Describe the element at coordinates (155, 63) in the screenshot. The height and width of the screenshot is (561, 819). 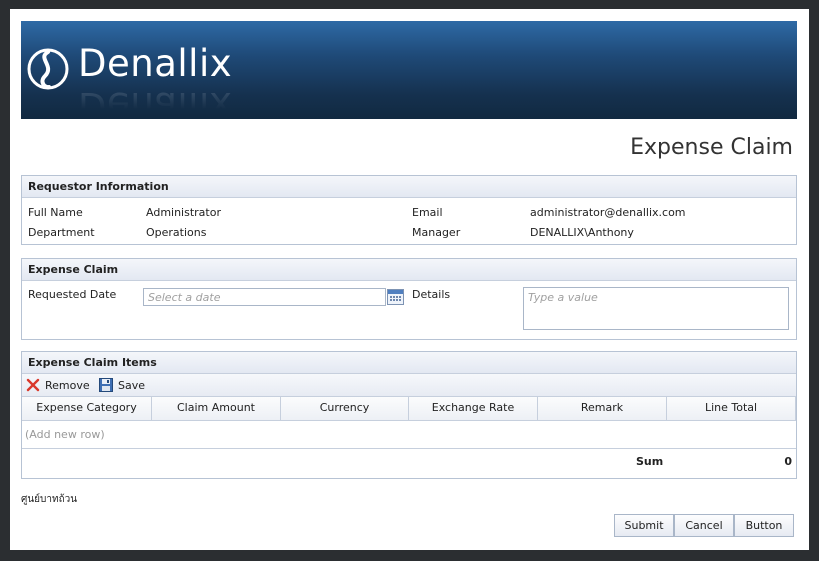
I see `brand-logo-text: Denallix` at that location.